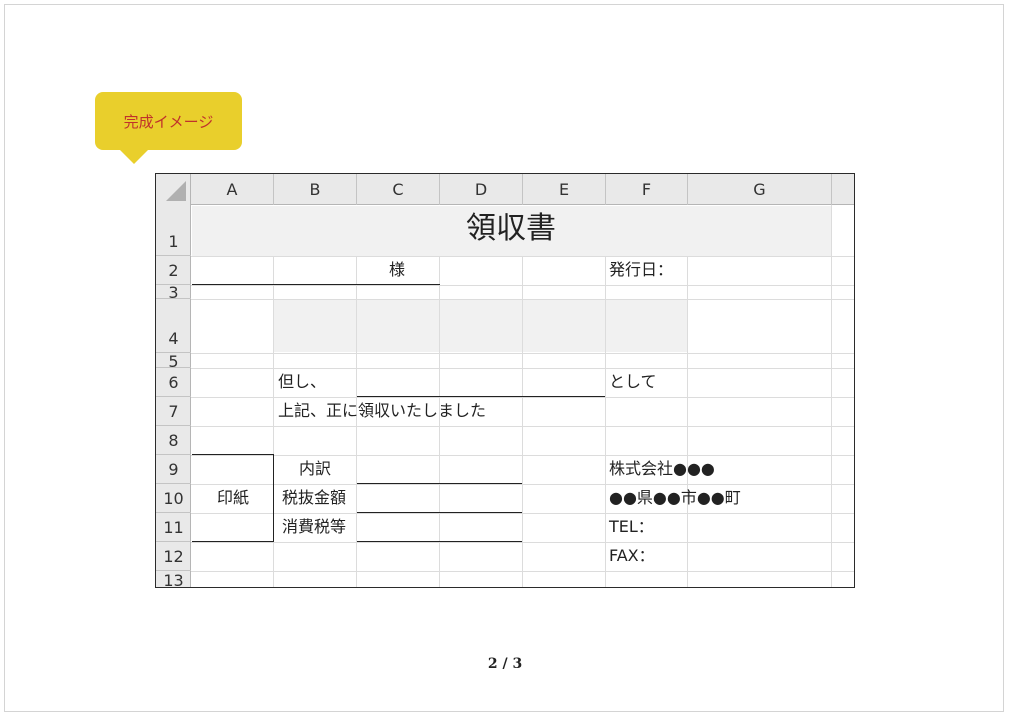 This screenshot has height=718, width=1010. Describe the element at coordinates (134, 157) in the screenshot. I see `callout-tail` at that location.